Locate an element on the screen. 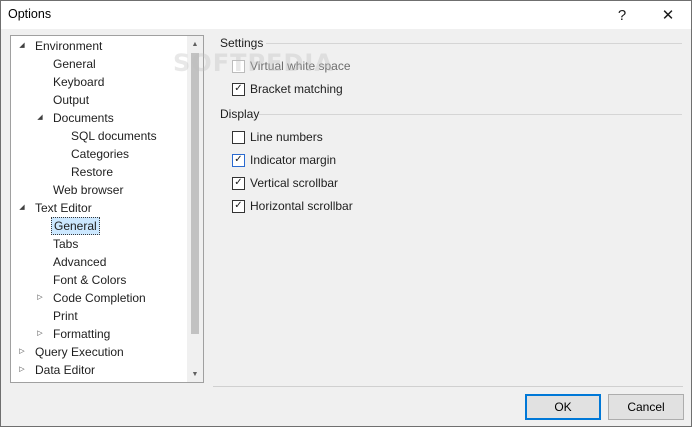 Image resolution: width=692 pixels, height=427 pixels. option-label: Line numbers is located at coordinates (286, 137).